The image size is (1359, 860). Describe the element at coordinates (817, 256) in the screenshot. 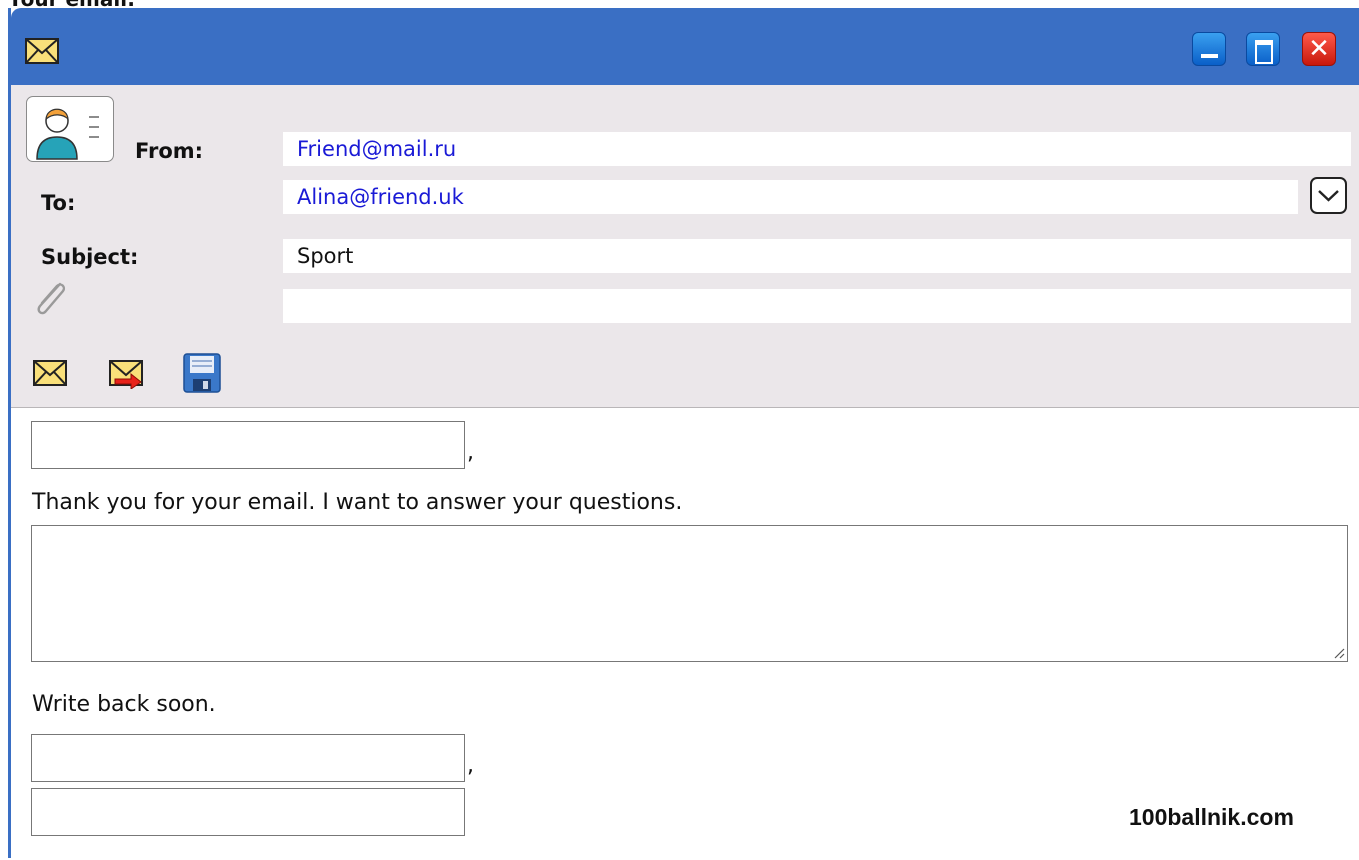

I see `subject-field: Sport` at that location.